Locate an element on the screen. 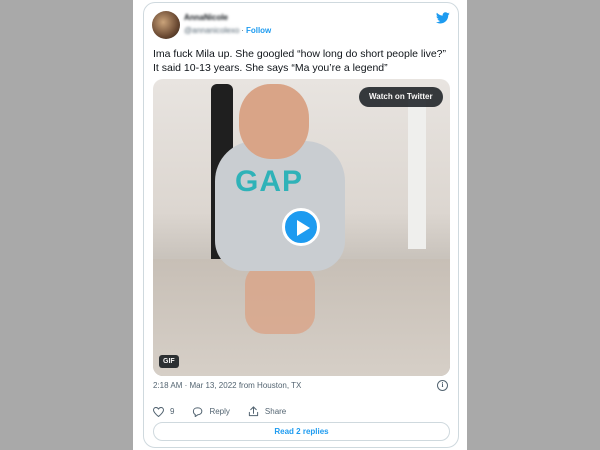 The height and width of the screenshot is (450, 600). action-bar: 9 Reply Share is located at coordinates (228, 411).